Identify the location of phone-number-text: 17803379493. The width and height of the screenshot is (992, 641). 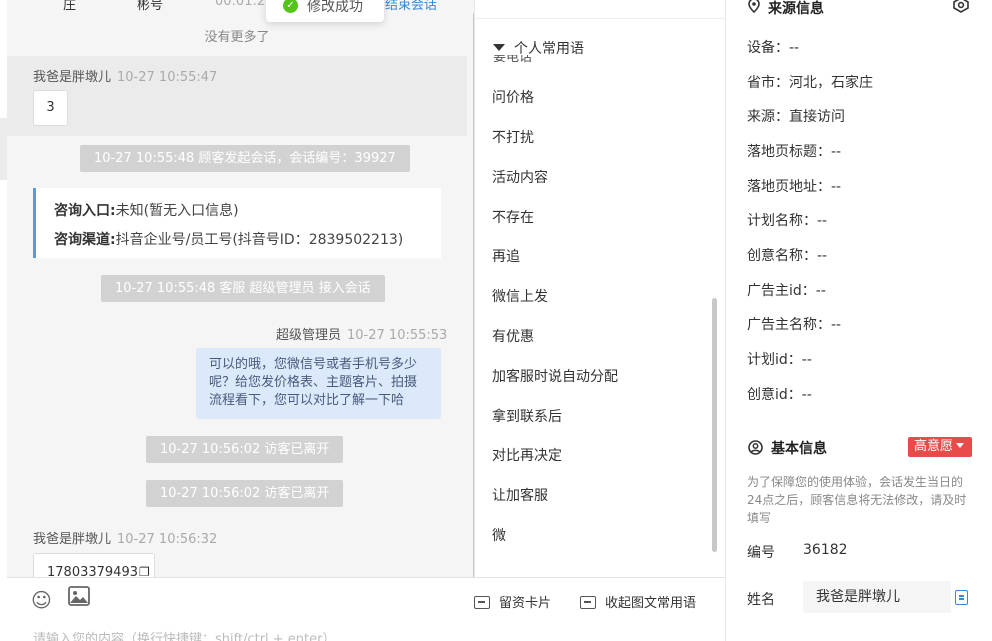
(92, 571).